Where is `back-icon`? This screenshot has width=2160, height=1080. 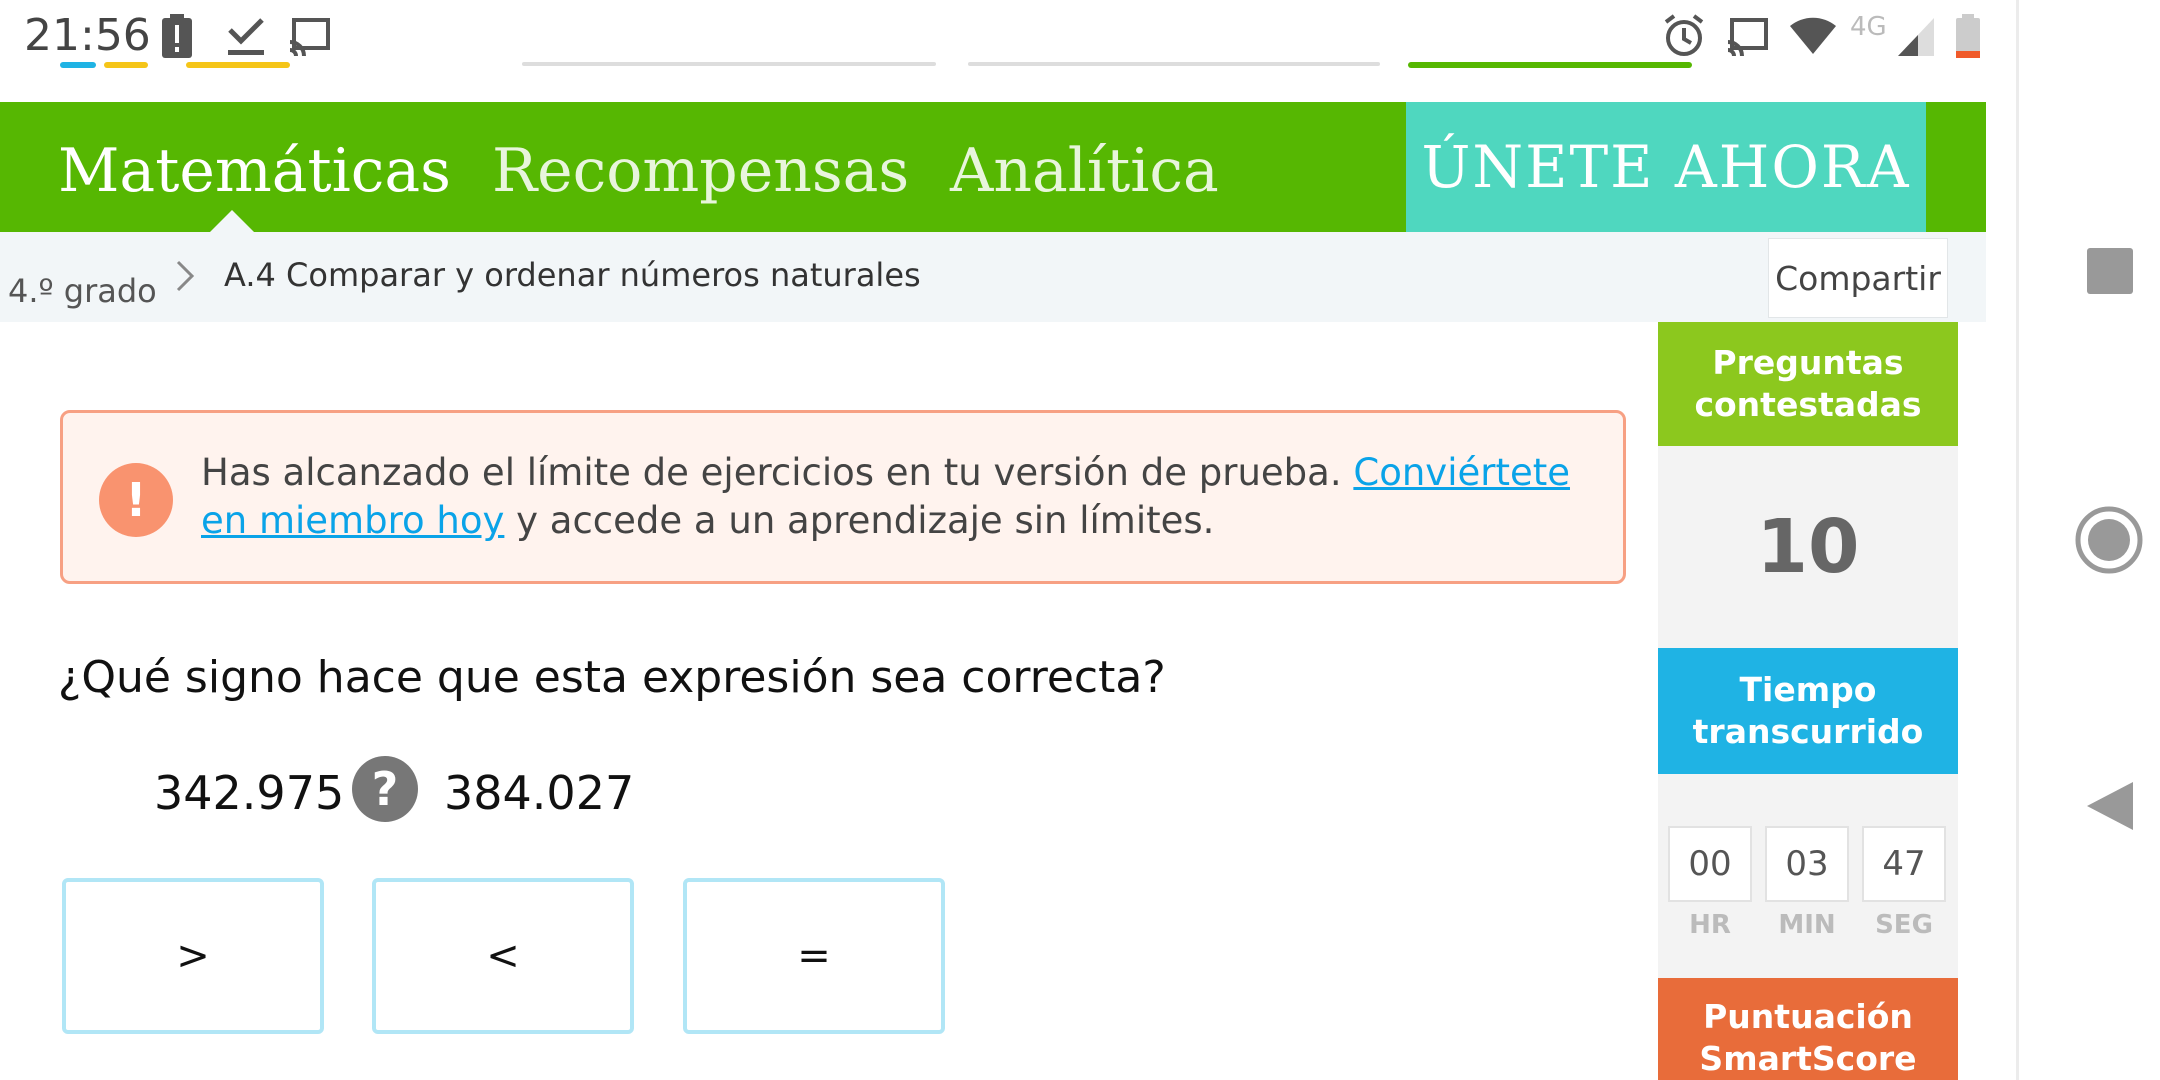
back-icon is located at coordinates (2110, 806).